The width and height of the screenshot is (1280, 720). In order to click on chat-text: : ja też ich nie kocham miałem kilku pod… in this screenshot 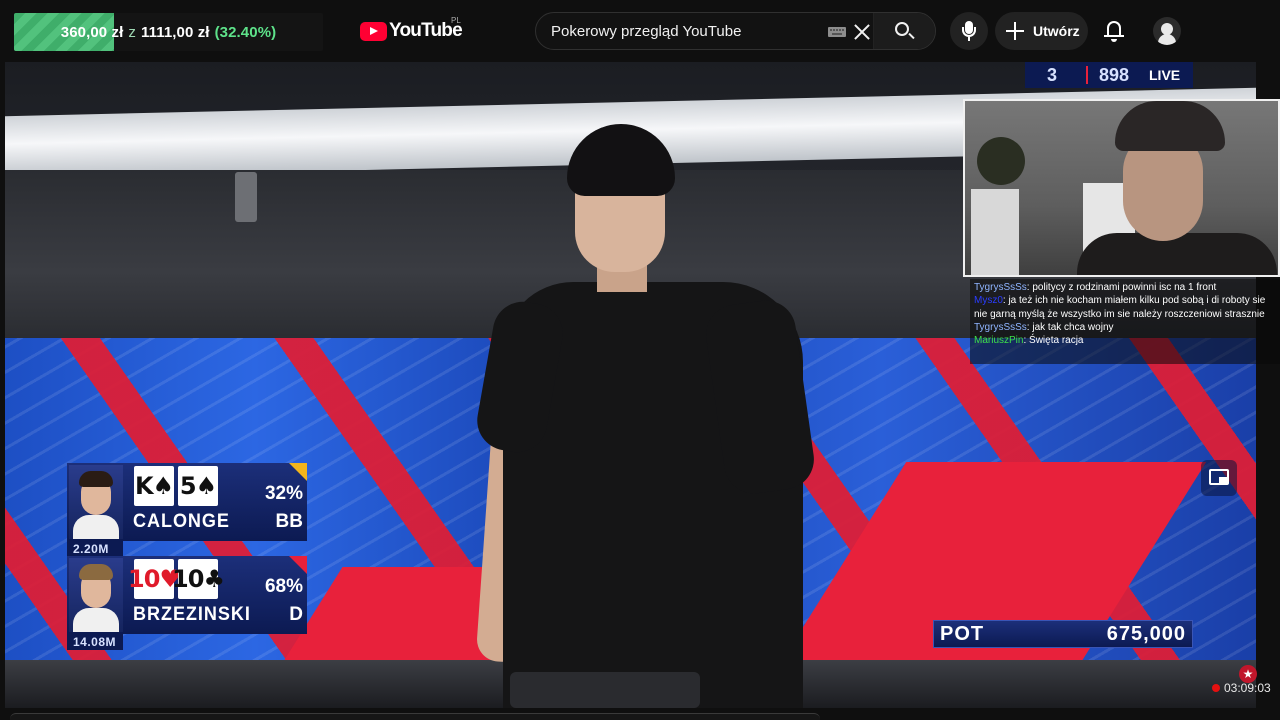, I will do `click(1120, 307)`.